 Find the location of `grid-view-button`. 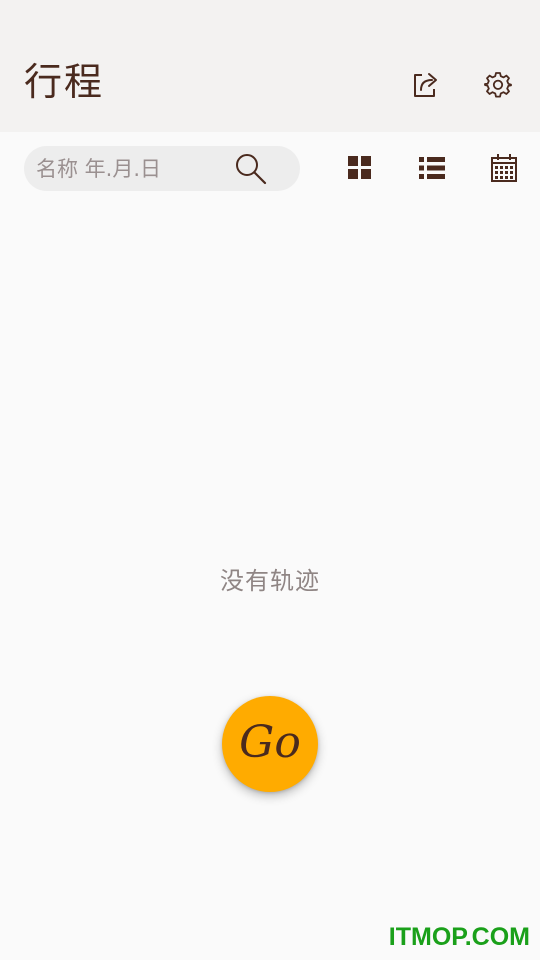

grid-view-button is located at coordinates (360, 168).